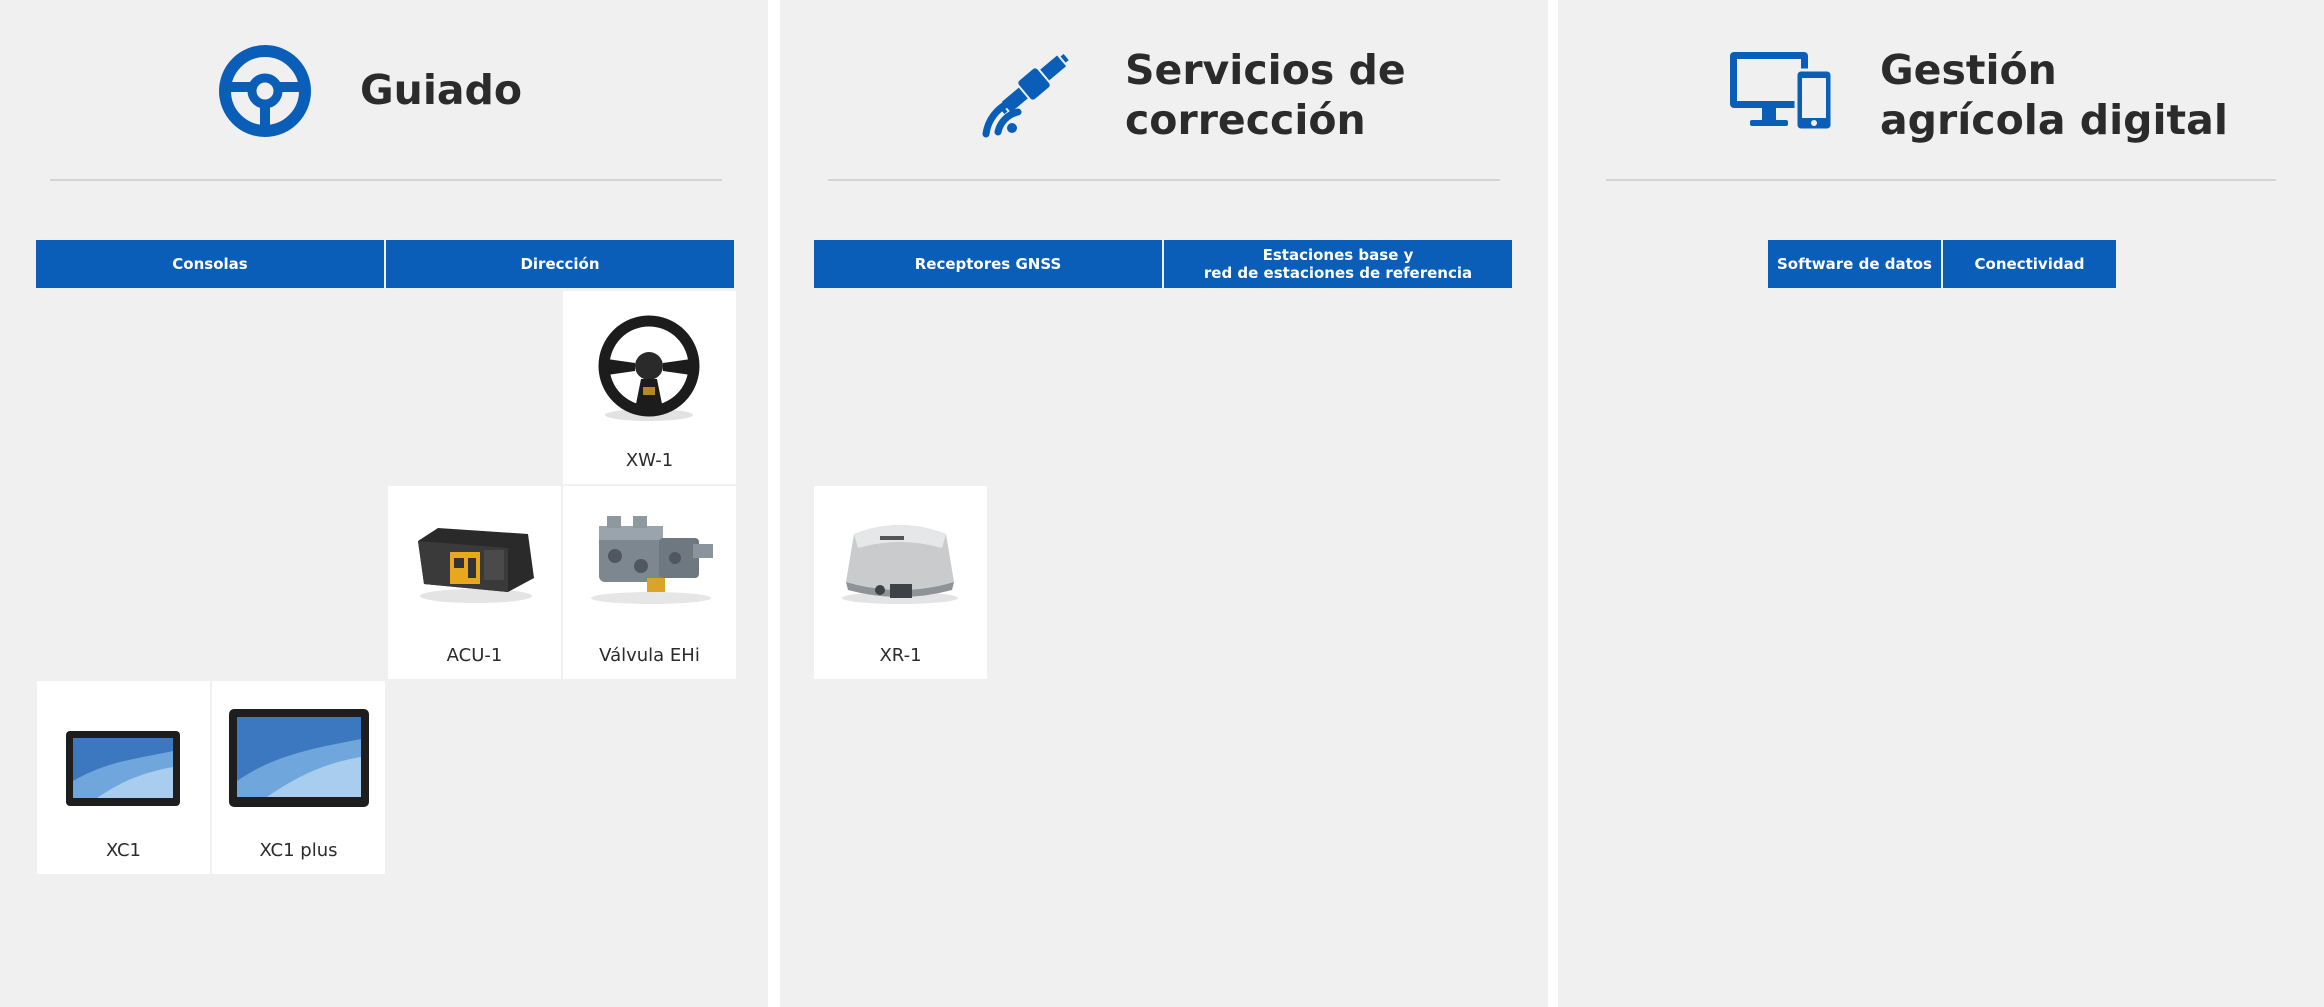  I want to click on steering-wheel-icon, so click(265, 91).